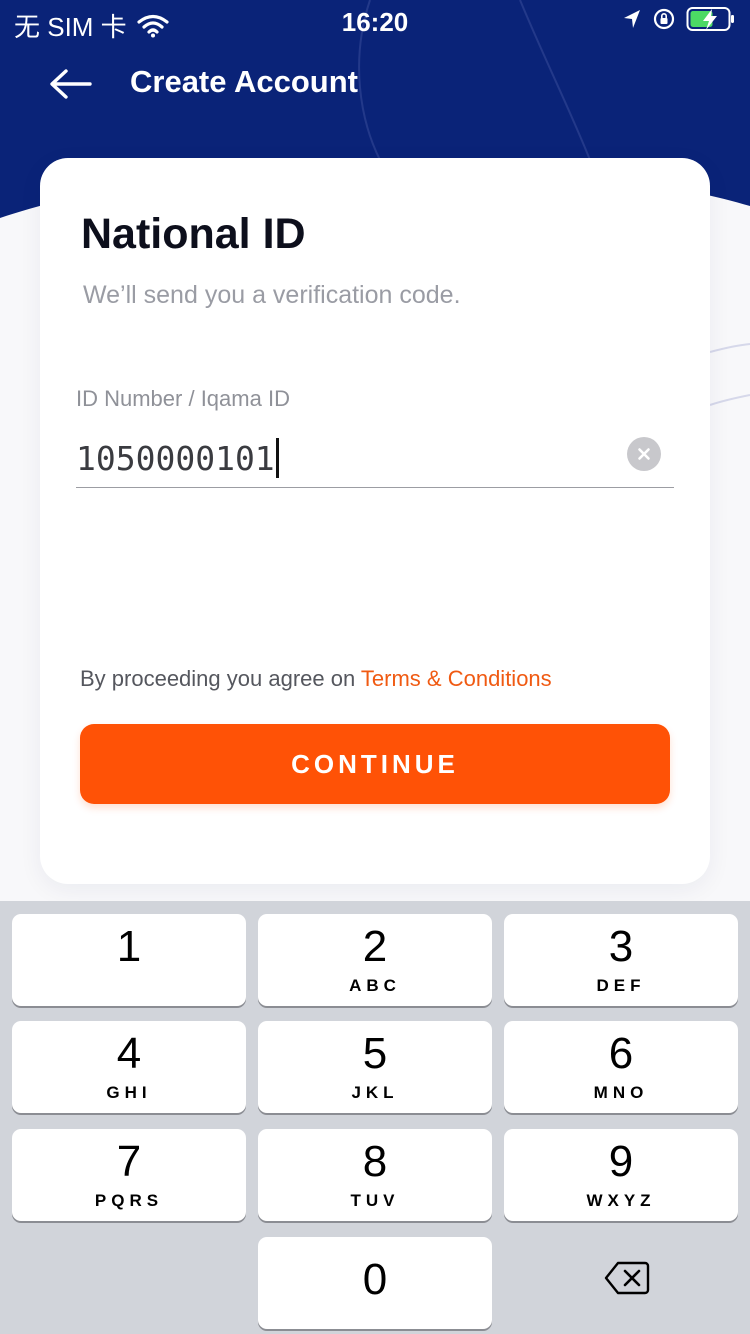 This screenshot has height=1334, width=750. I want to click on orientation-lock-icon, so click(664, 19).